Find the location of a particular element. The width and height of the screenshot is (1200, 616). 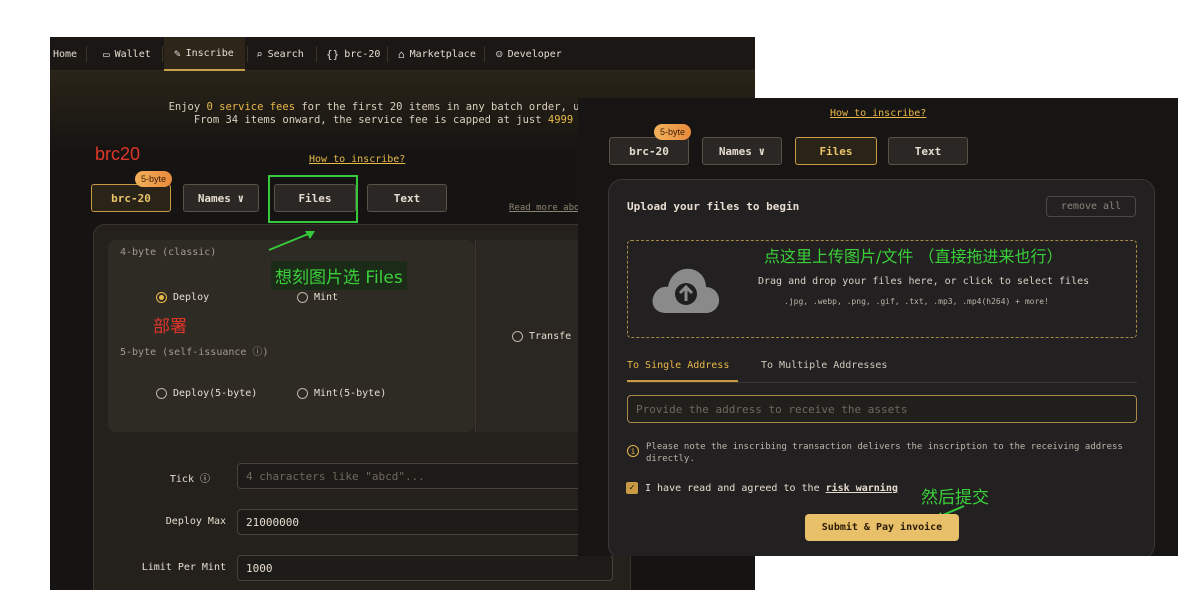

bag-icon: ⌂ is located at coordinates (401, 54).